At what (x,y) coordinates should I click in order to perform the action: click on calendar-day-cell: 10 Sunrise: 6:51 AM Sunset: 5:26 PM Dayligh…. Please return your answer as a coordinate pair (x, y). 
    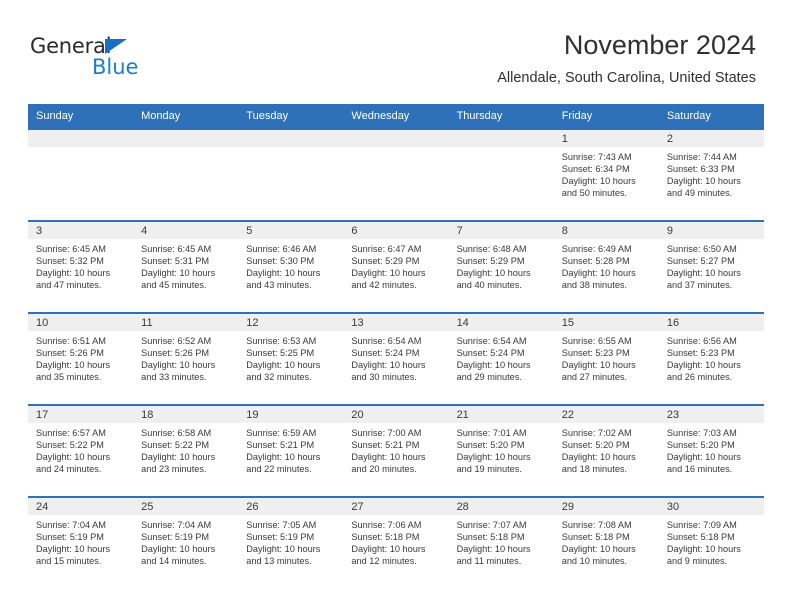
    Looking at the image, I should click on (81, 358).